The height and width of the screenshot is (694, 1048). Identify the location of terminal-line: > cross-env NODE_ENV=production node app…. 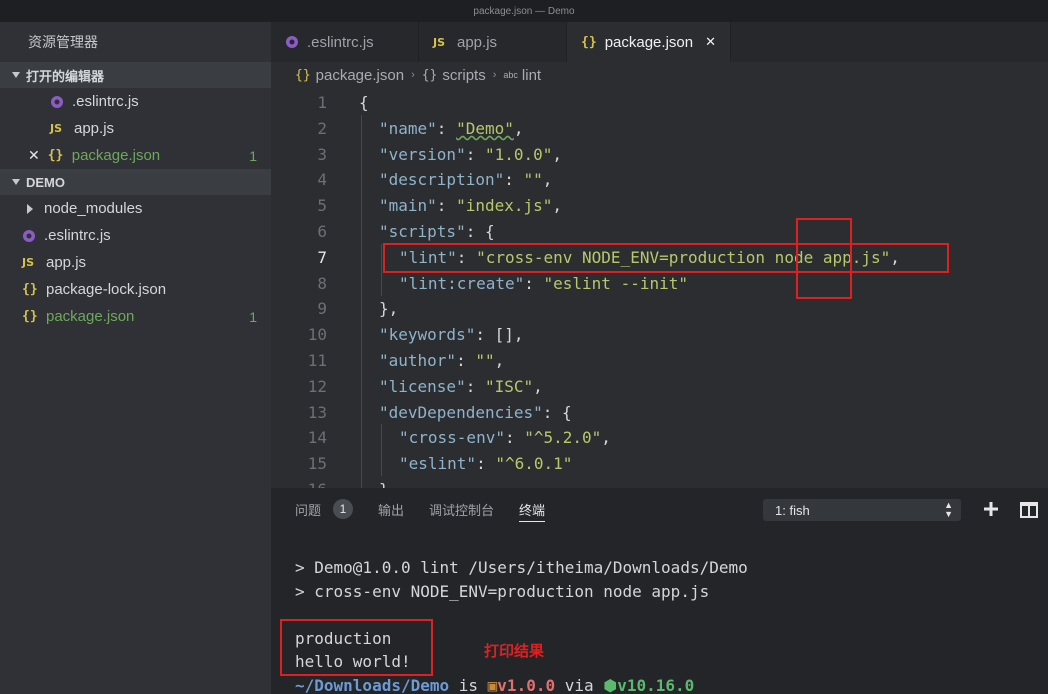
(502, 591).